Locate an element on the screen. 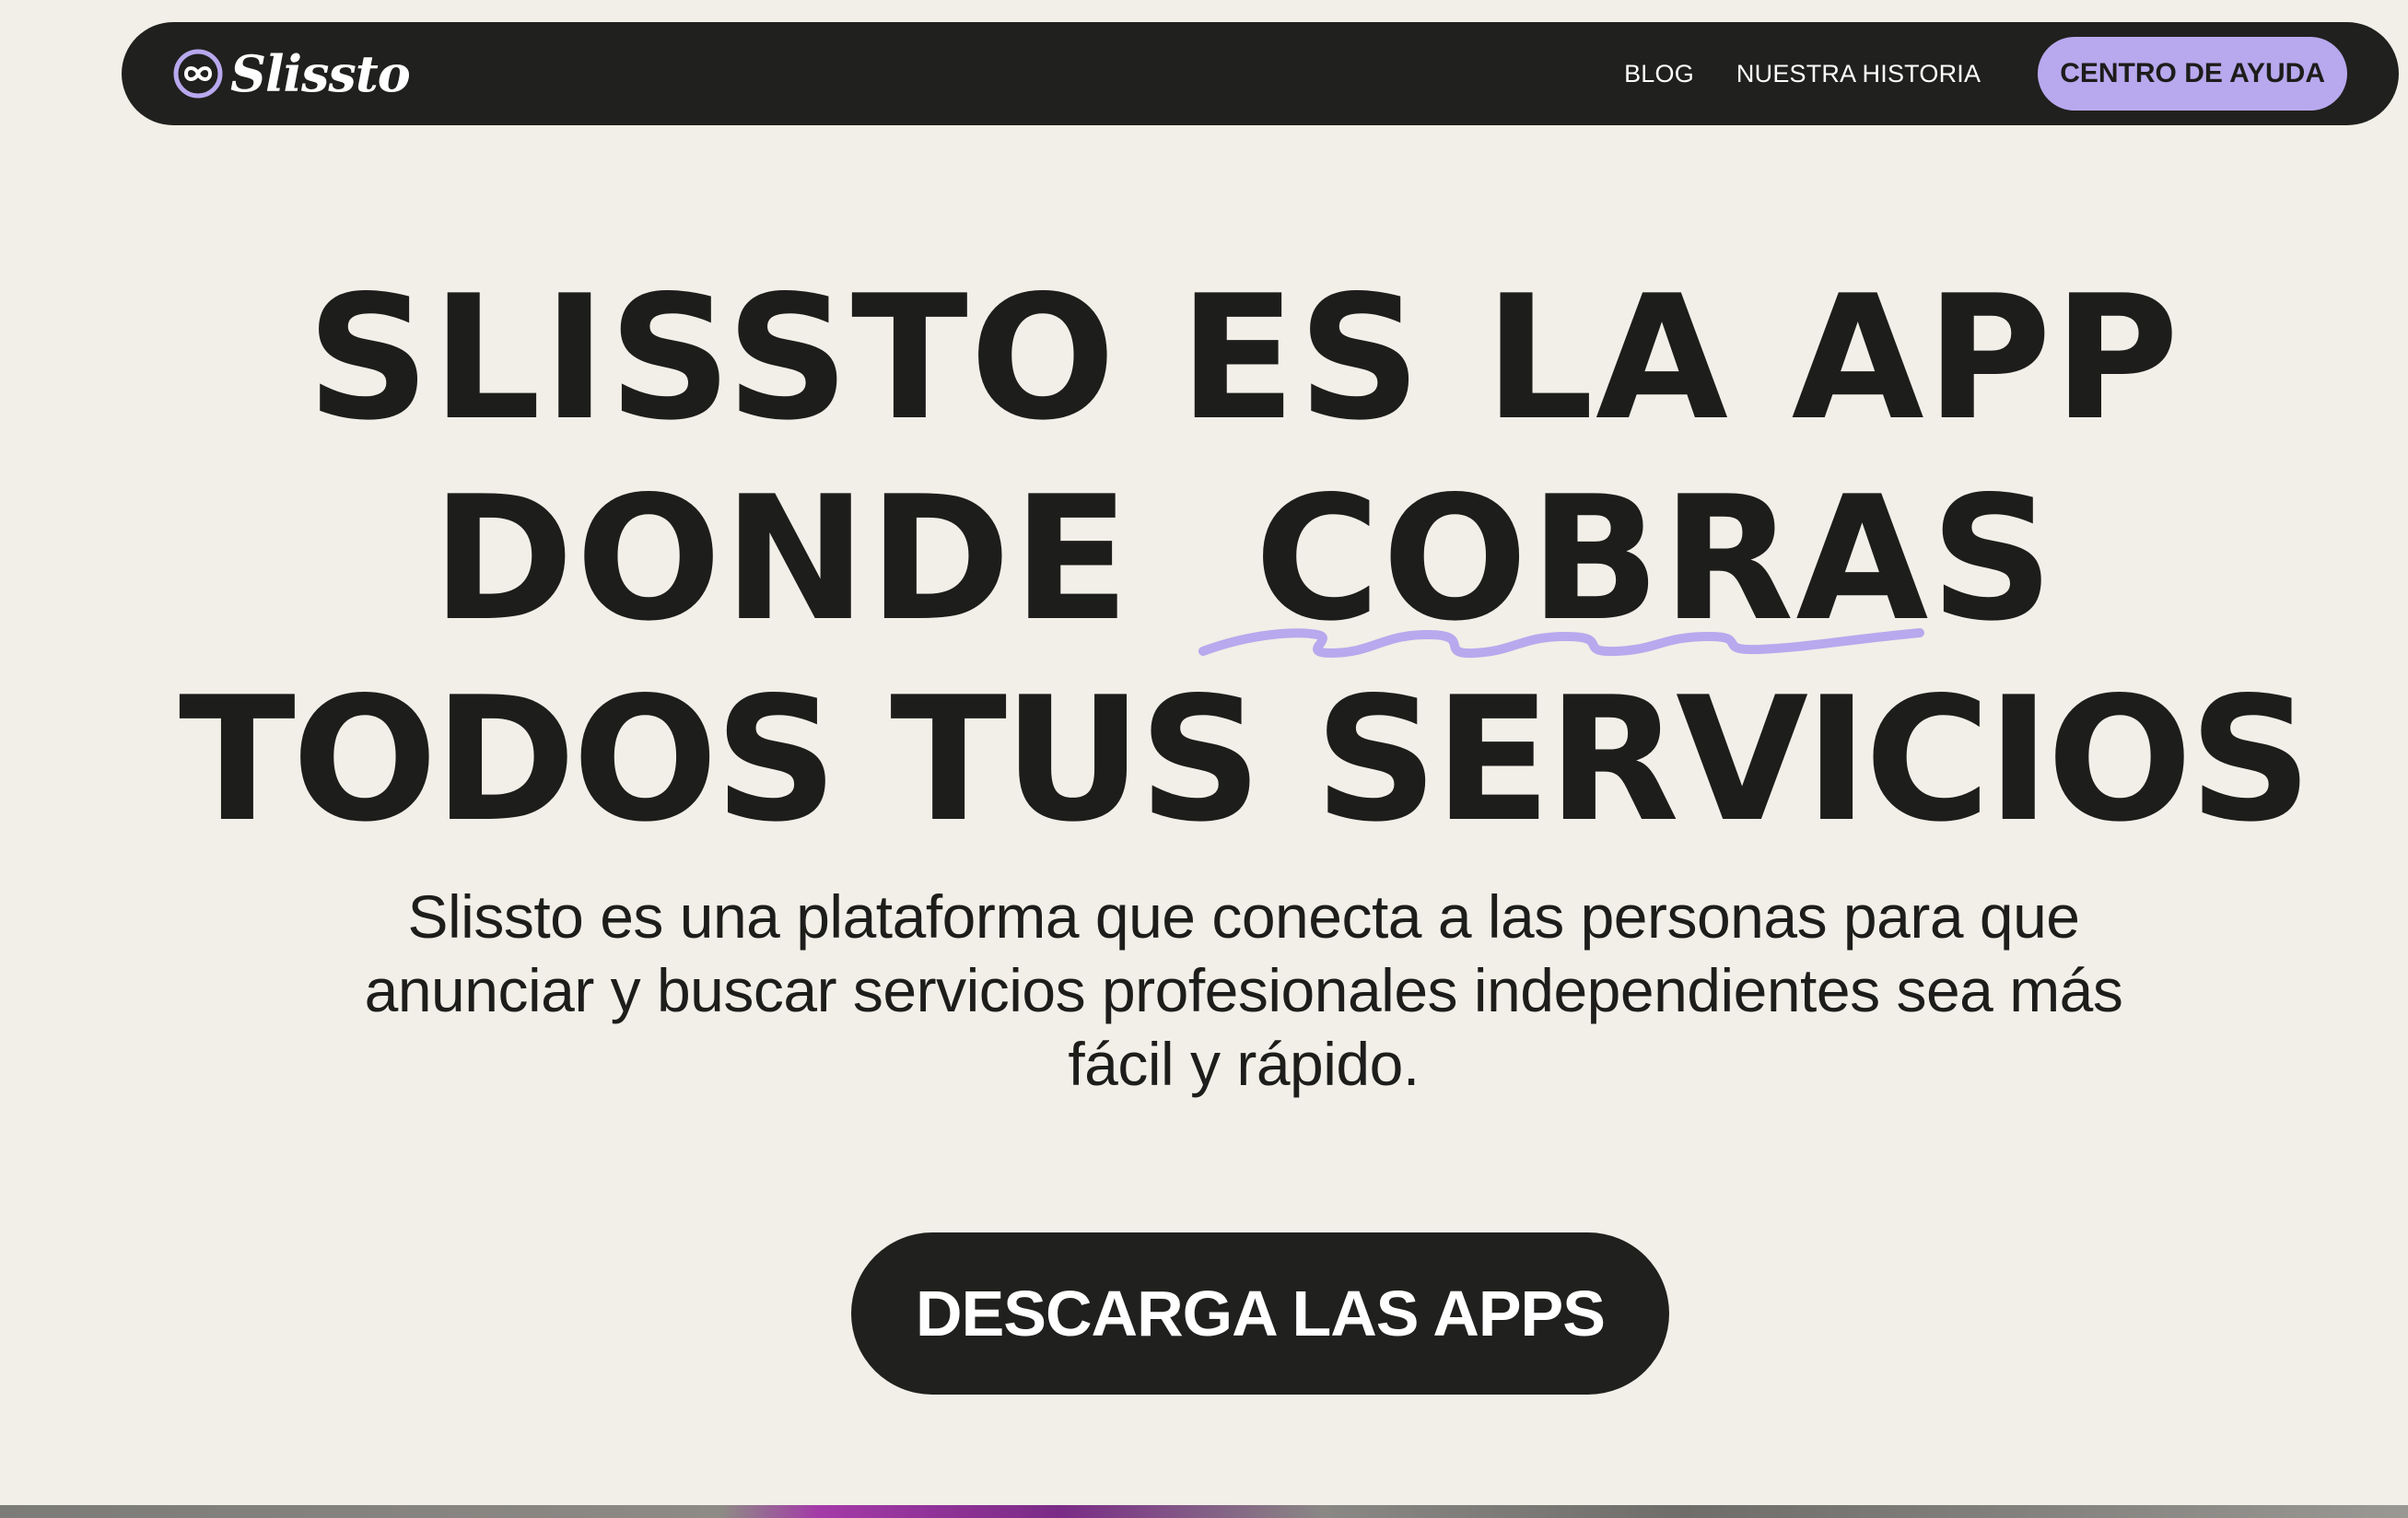  infinity-circle-icon is located at coordinates (198, 74).